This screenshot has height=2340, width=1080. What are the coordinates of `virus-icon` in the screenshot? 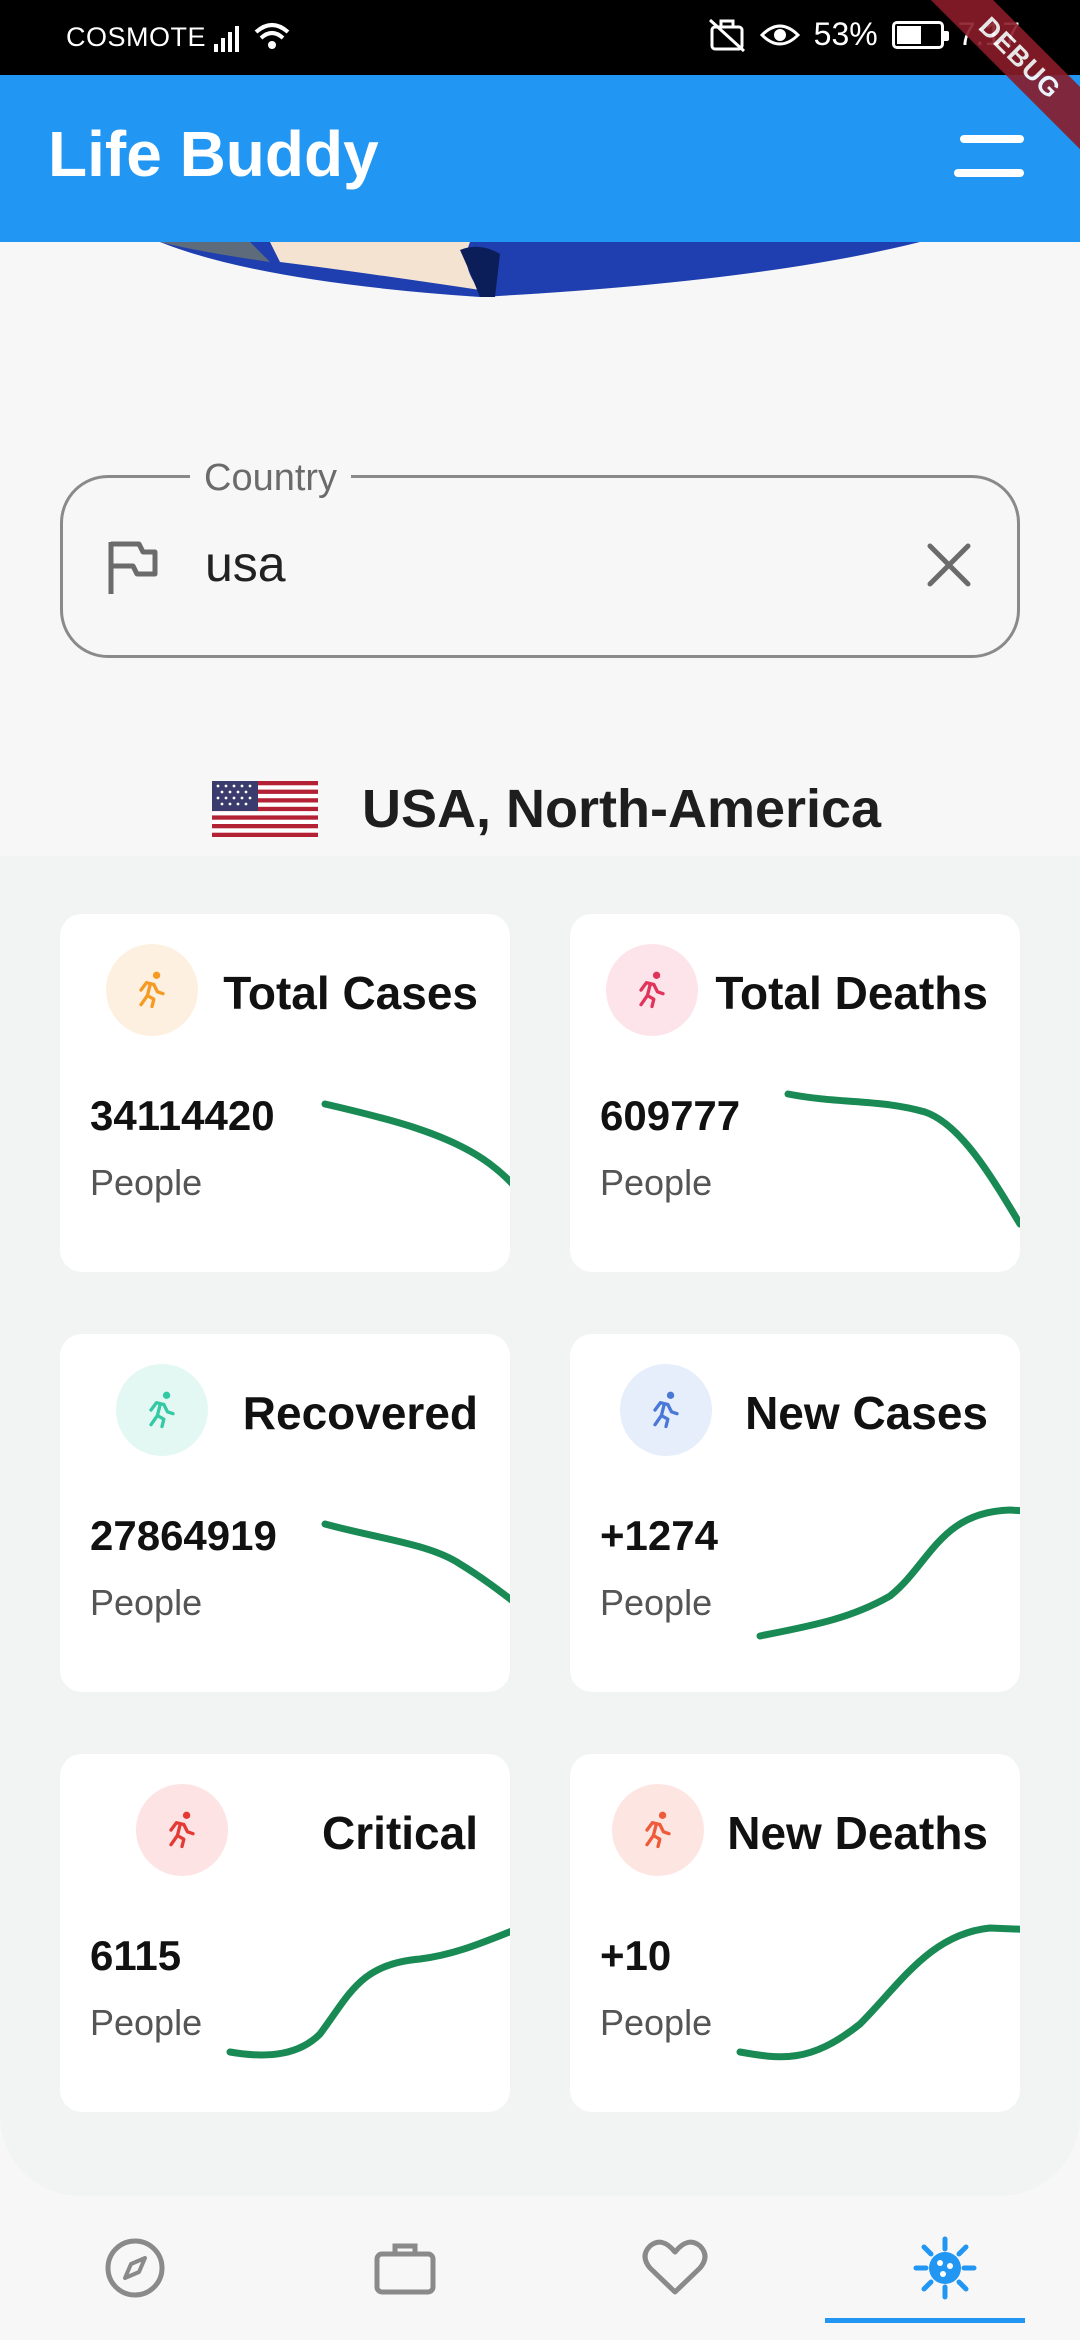 It's located at (945, 2268).